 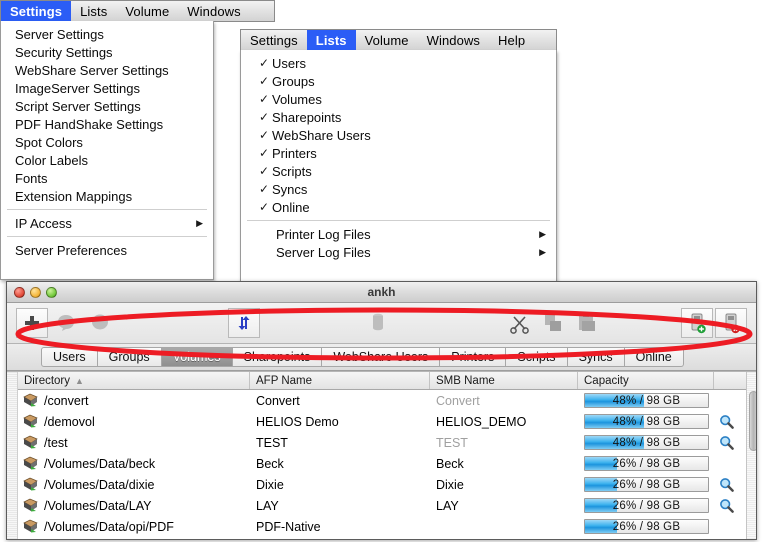 What do you see at coordinates (107, 160) in the screenshot?
I see `settings-menu-item-color-labels: Color Labels` at bounding box center [107, 160].